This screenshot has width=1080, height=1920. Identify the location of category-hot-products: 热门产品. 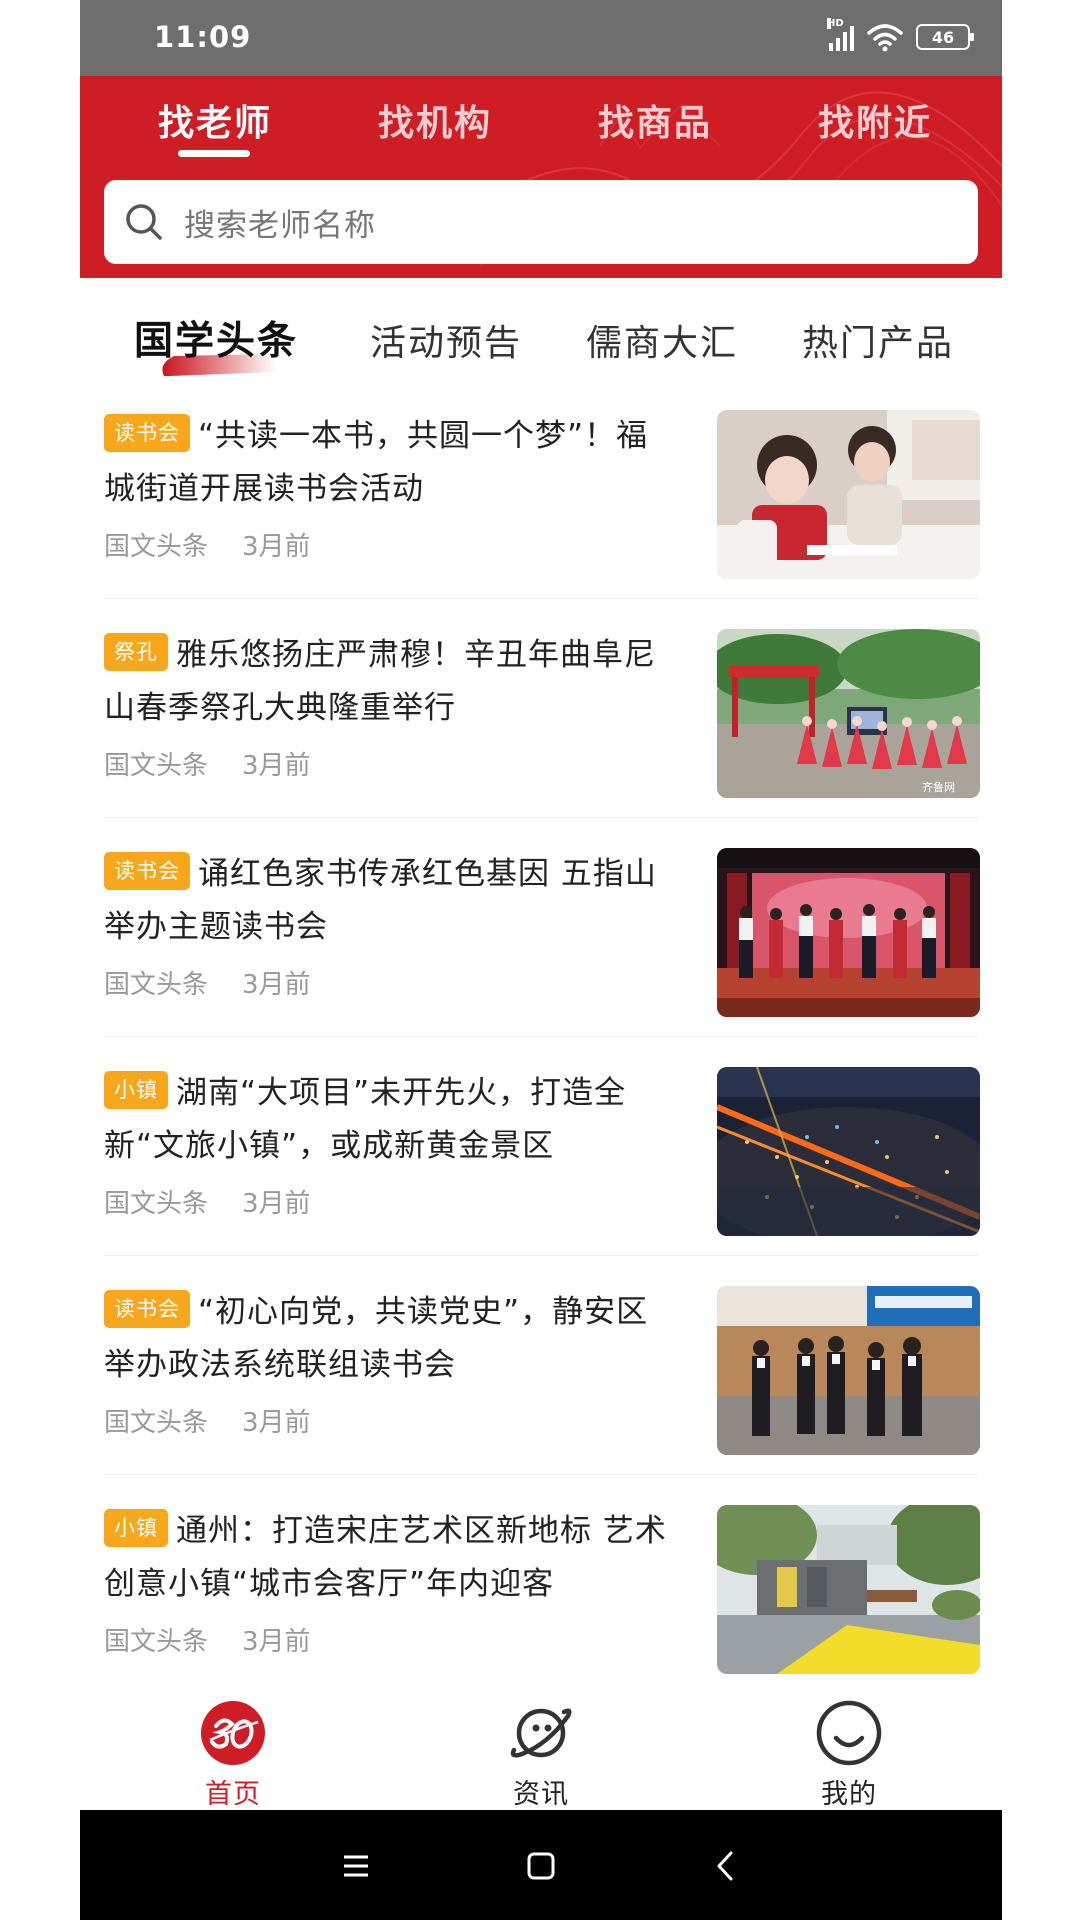
(878, 340).